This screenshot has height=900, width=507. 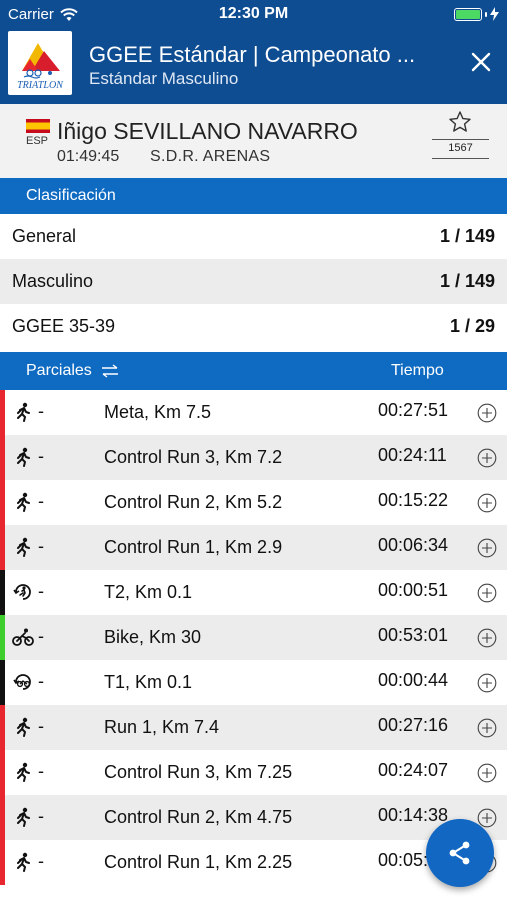 I want to click on swap-icon, so click(x=110, y=371).